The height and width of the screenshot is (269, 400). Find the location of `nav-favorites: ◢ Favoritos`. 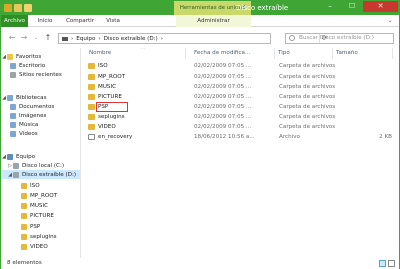

nav-favorites: ◢ Favoritos is located at coordinates (40, 56).